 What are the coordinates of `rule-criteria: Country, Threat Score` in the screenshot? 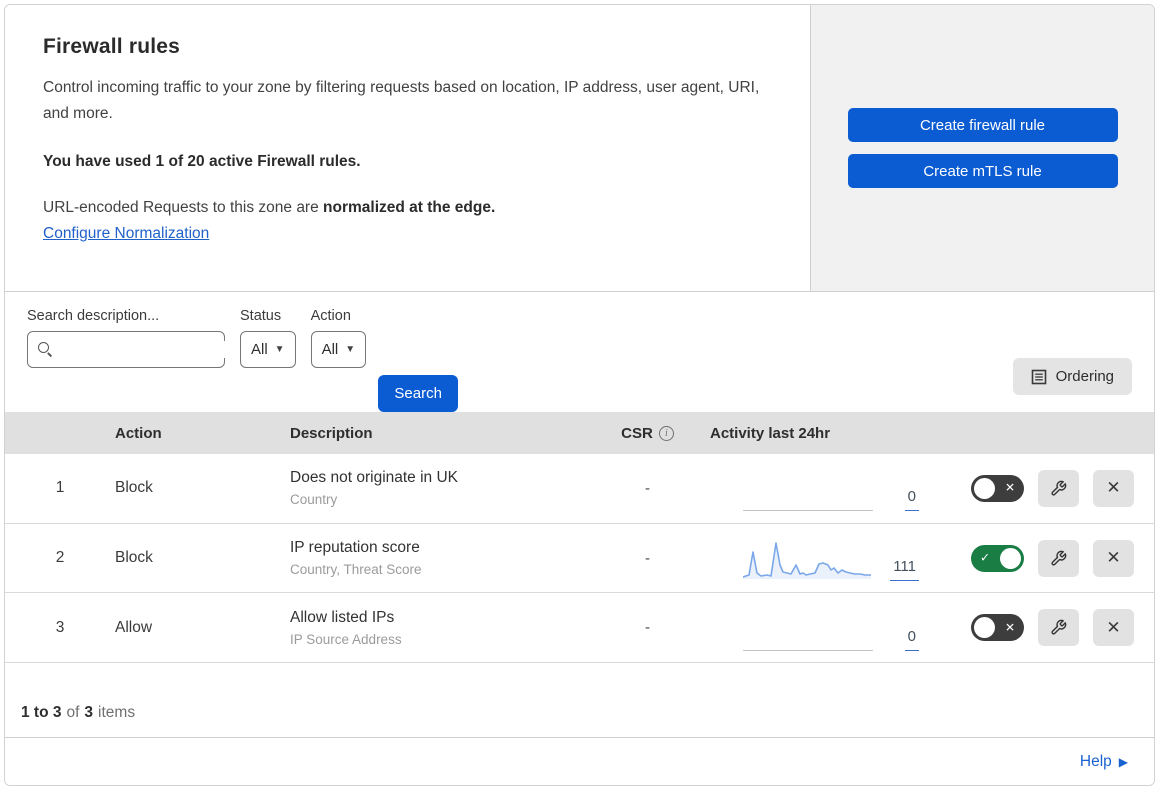 It's located at (356, 569).